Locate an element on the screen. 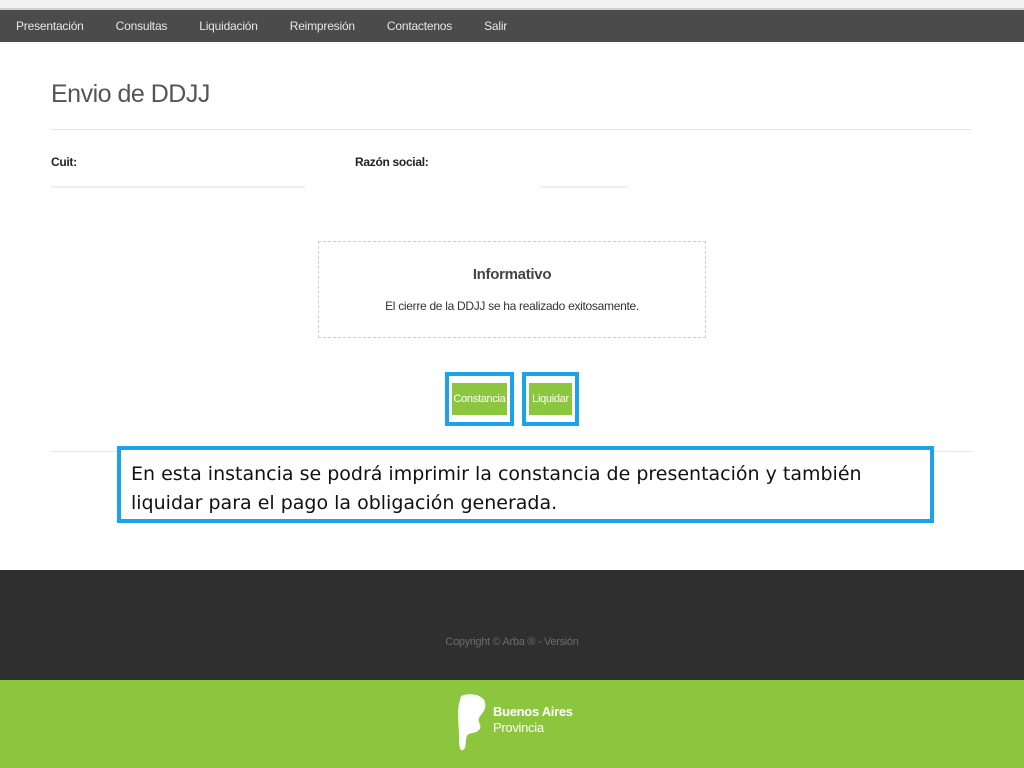 This screenshot has height=768, width=1024. buenos-aires-logo: Buenos Aires Provincia is located at coordinates (514, 723).